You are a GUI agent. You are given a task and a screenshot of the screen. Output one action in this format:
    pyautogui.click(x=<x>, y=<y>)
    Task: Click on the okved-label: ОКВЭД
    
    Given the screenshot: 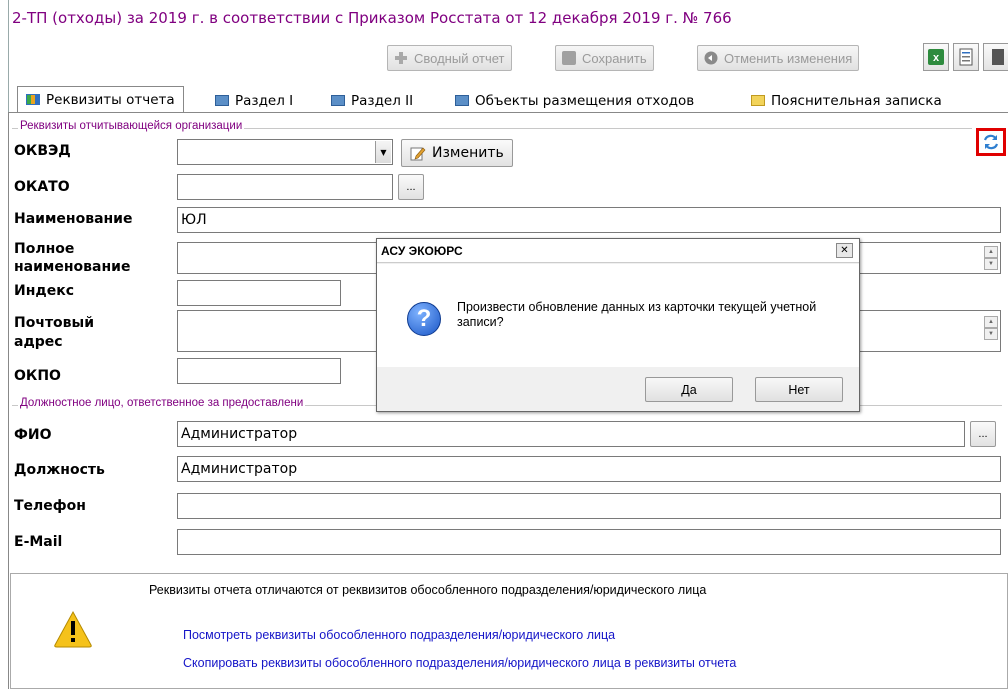 What is the action you would take?
    pyautogui.click(x=42, y=151)
    